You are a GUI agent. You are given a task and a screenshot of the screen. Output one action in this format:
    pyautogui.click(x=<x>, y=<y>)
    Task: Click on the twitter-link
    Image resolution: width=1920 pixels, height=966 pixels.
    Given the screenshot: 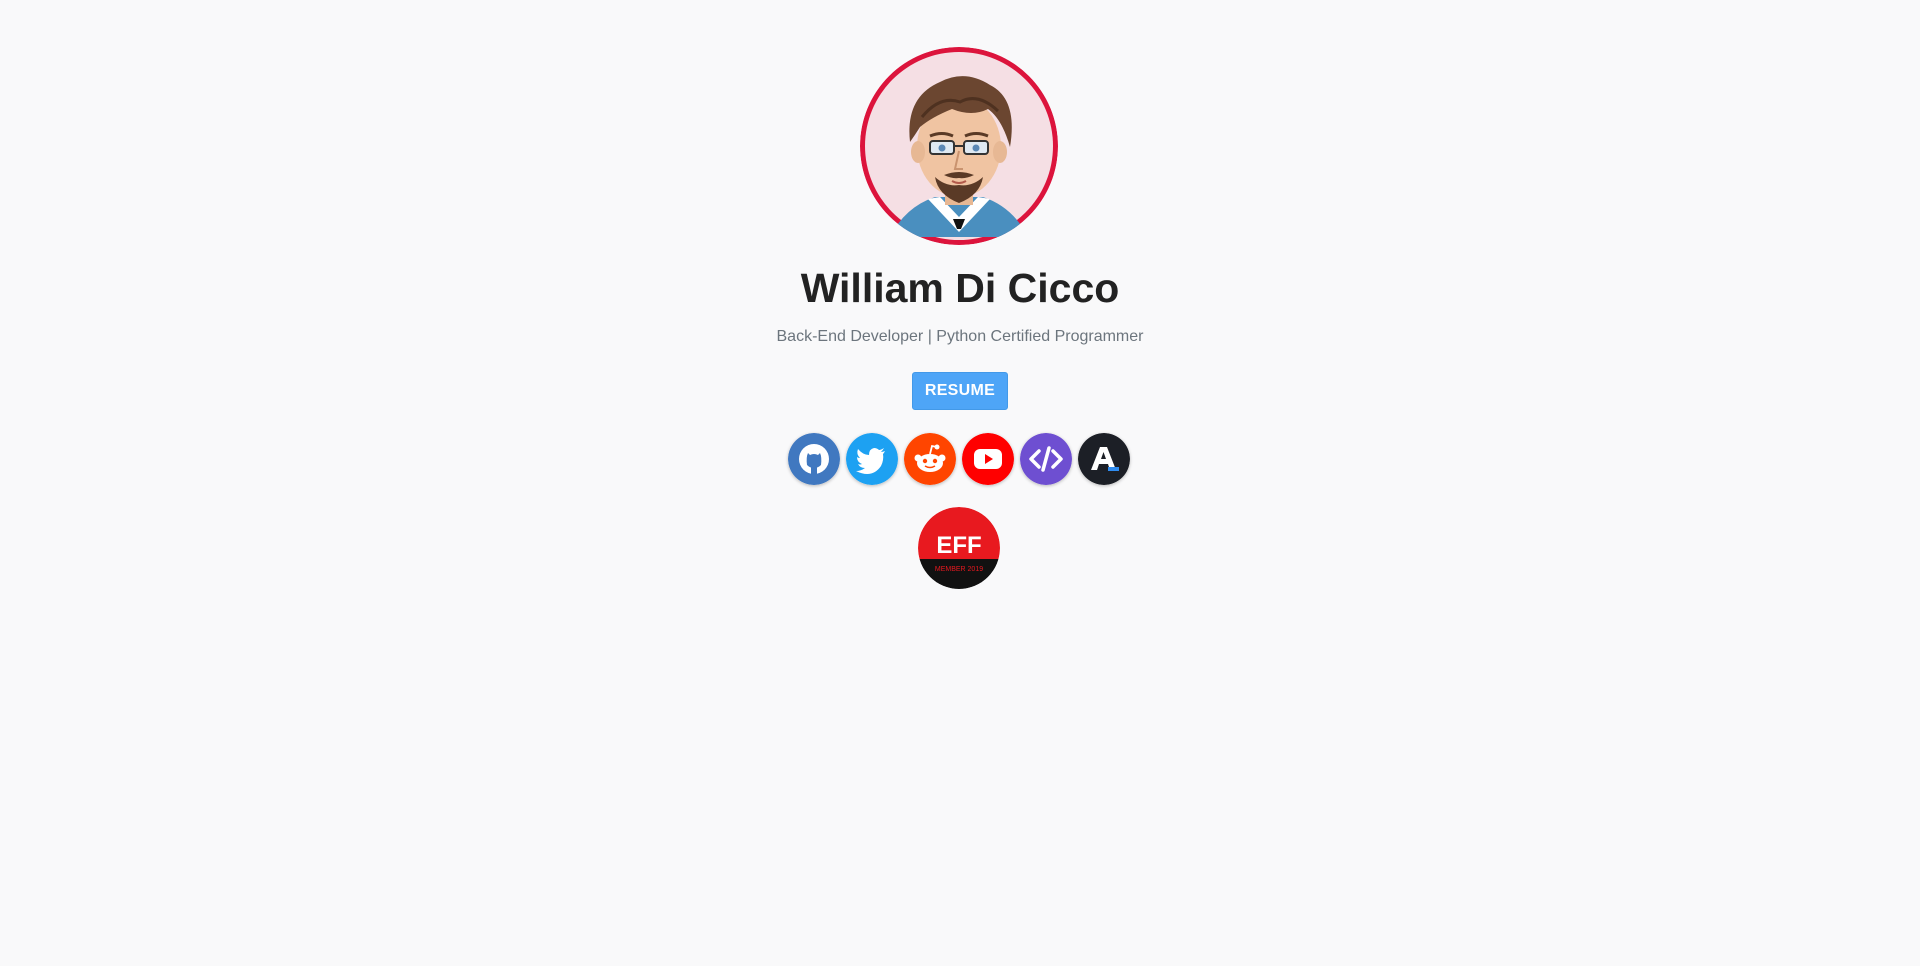 What is the action you would take?
    pyautogui.click(x=872, y=459)
    